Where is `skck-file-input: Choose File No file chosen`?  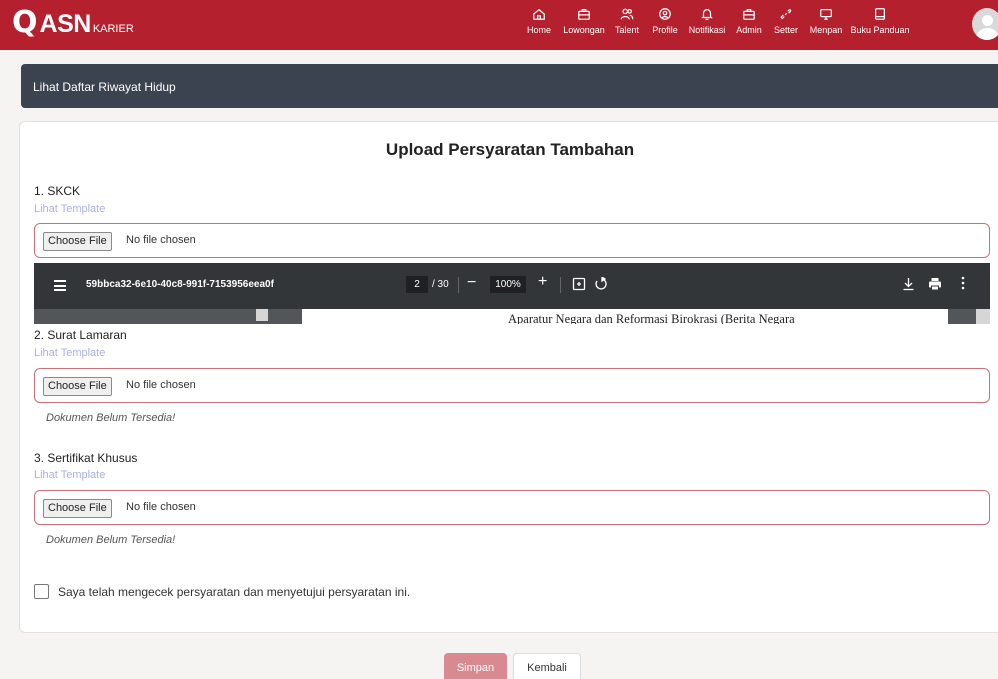 skck-file-input: Choose File No file chosen is located at coordinates (512, 240).